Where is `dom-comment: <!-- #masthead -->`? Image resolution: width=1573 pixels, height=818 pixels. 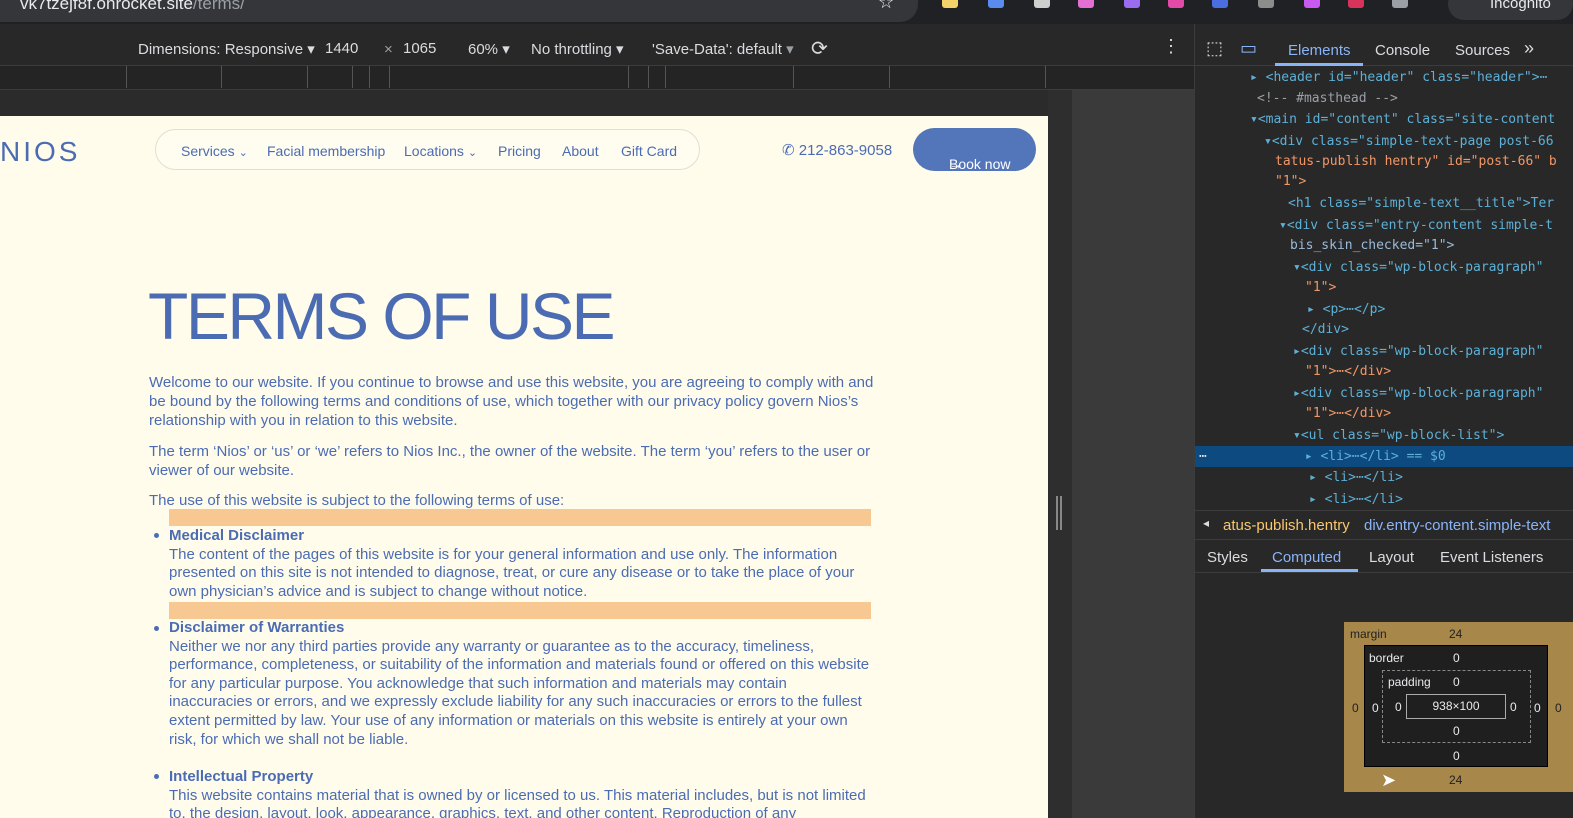 dom-comment: <!-- #masthead --> is located at coordinates (1327, 98).